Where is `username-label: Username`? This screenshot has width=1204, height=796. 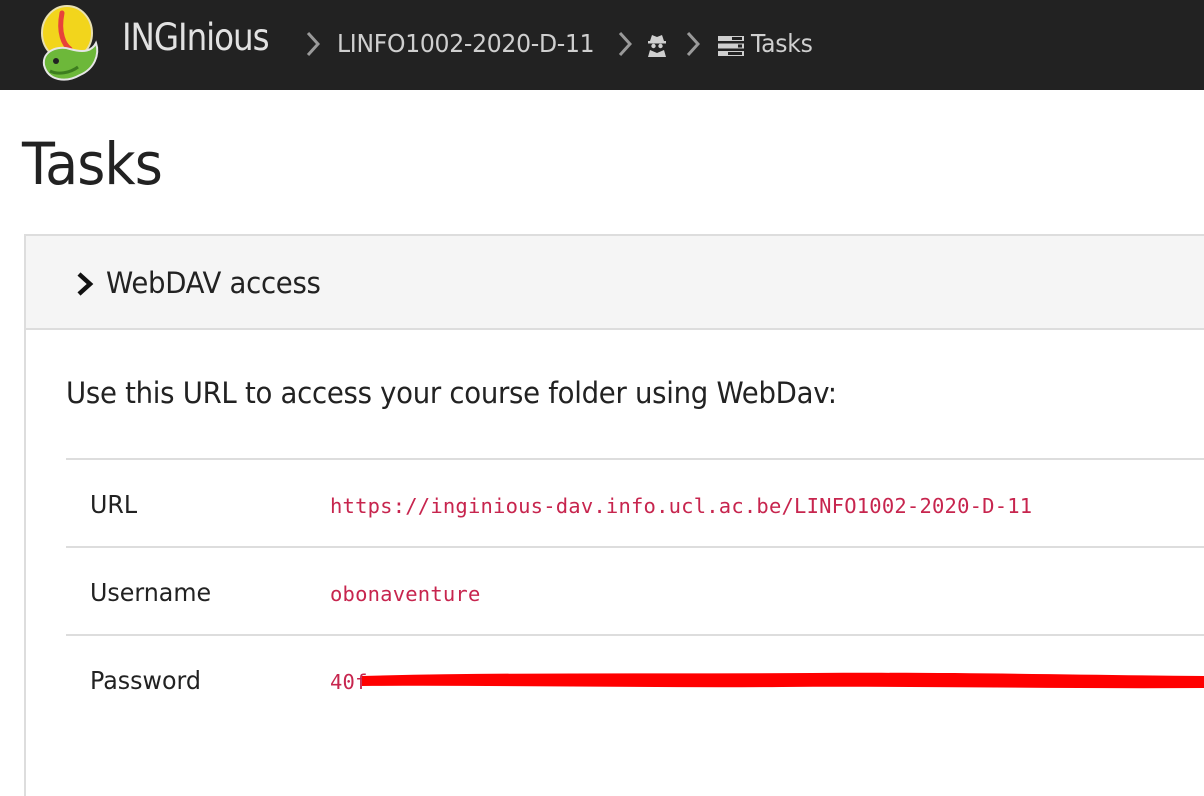
username-label: Username is located at coordinates (151, 592).